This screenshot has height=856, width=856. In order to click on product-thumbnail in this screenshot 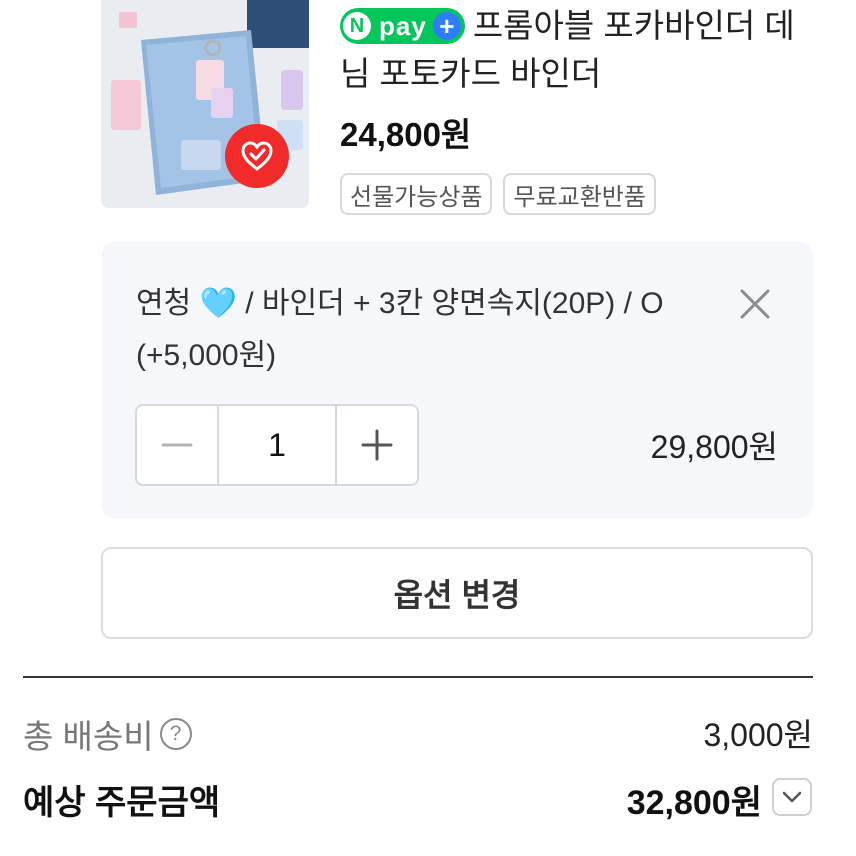, I will do `click(205, 104)`.